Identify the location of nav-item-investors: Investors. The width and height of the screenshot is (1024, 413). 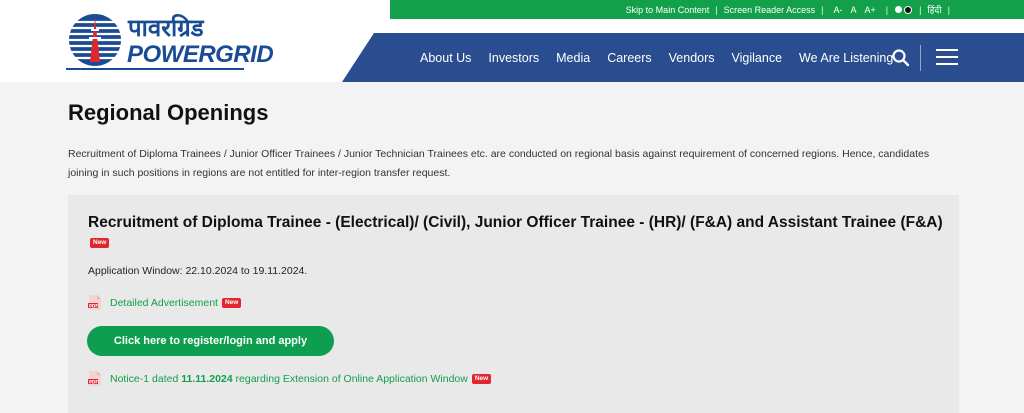
(513, 58).